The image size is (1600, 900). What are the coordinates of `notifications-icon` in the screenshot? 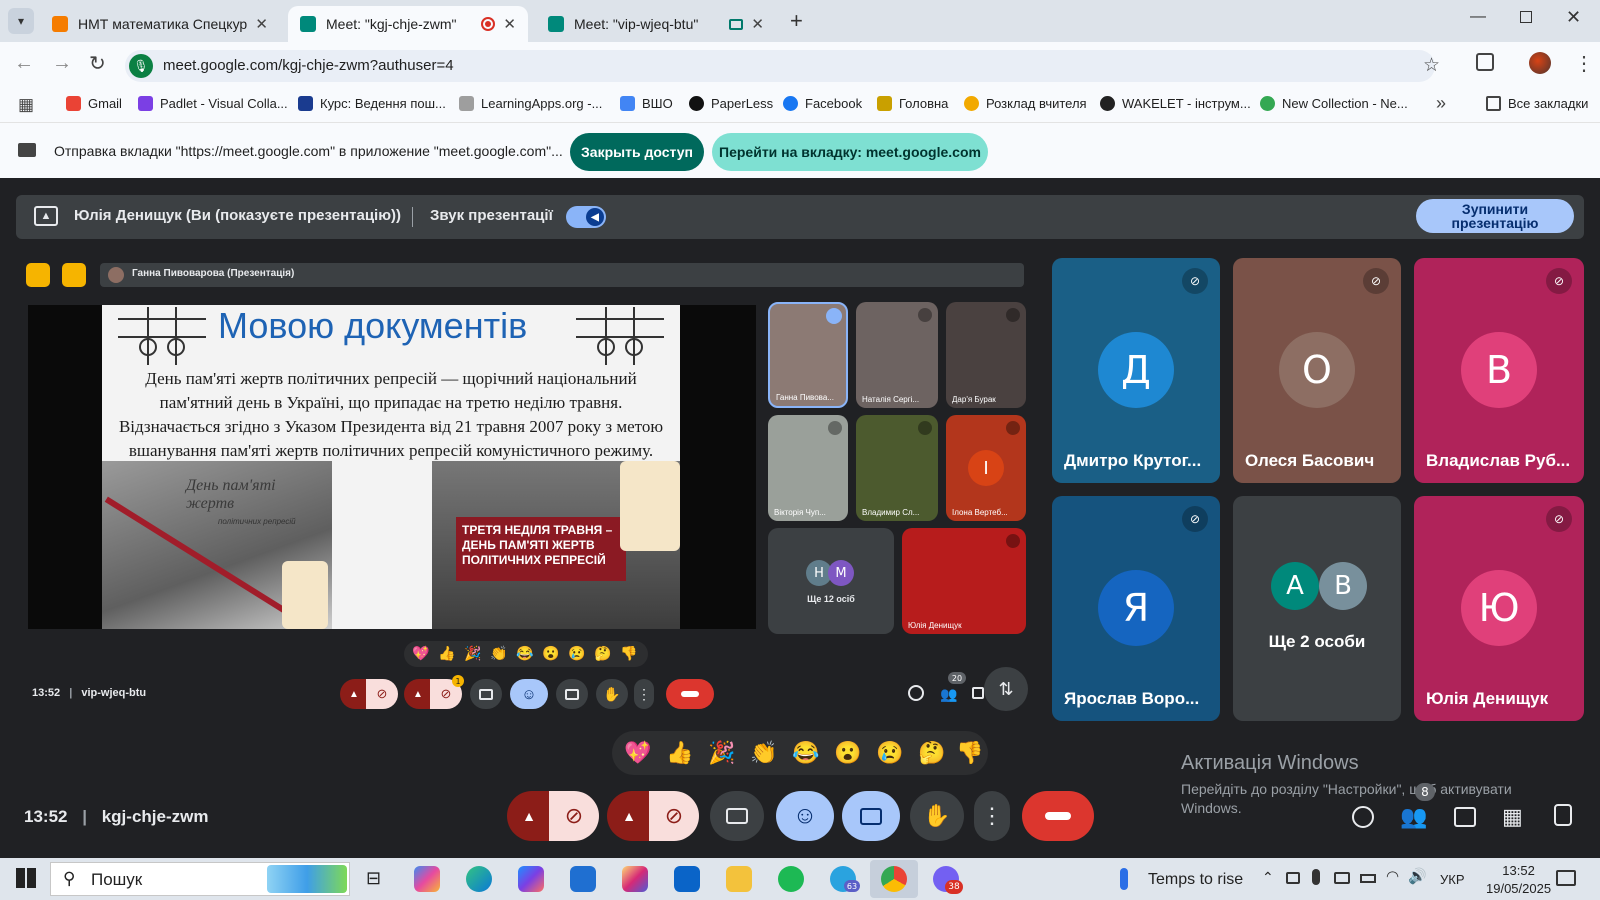 It's located at (1566, 878).